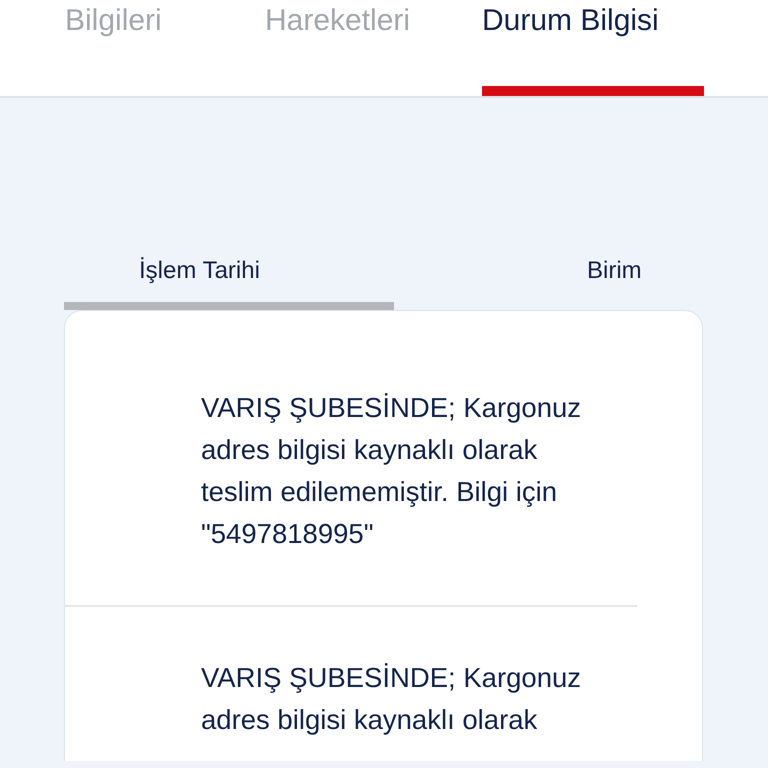 The width and height of the screenshot is (768, 768). What do you see at coordinates (229, 271) in the screenshot?
I see `column-tab: İşlem Tarihi` at bounding box center [229, 271].